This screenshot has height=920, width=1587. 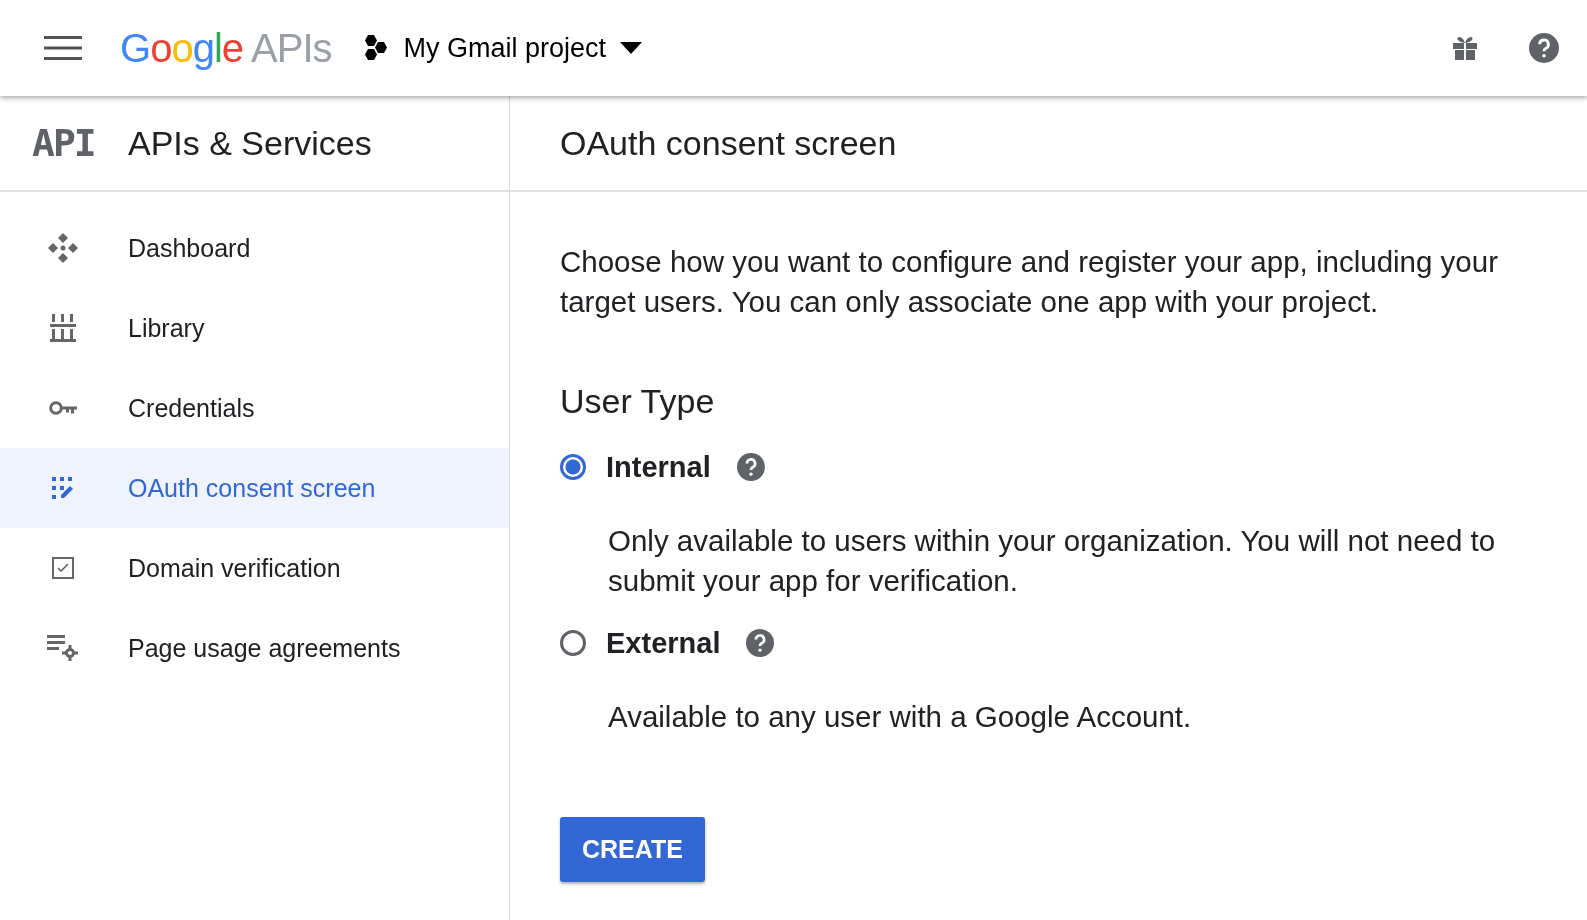 What do you see at coordinates (658, 467) in the screenshot?
I see `option-label: Internal` at bounding box center [658, 467].